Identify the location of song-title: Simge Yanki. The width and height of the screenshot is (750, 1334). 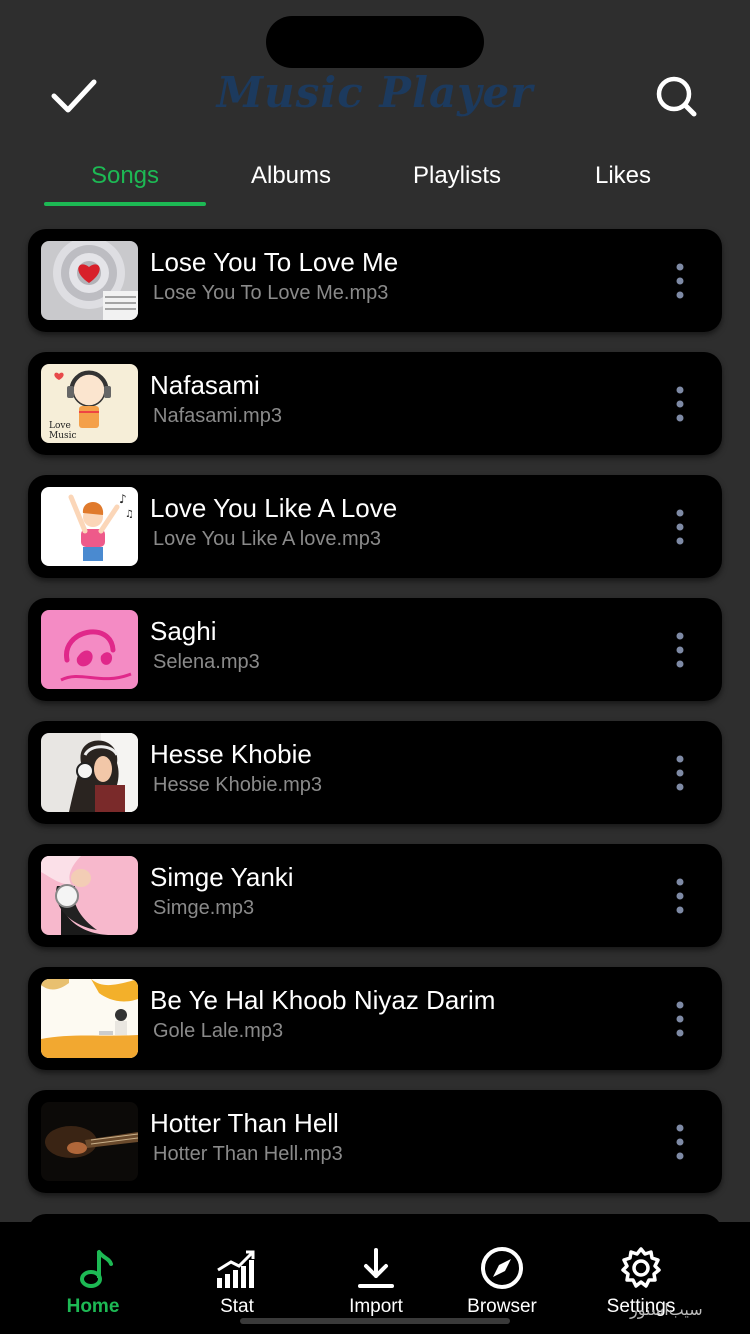
(222, 877).